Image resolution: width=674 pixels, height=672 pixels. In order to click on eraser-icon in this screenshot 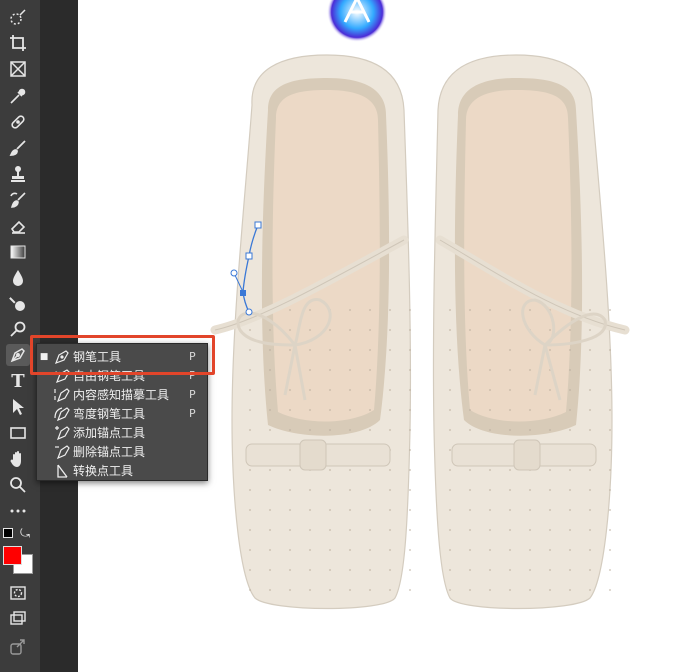, I will do `click(18, 226)`.